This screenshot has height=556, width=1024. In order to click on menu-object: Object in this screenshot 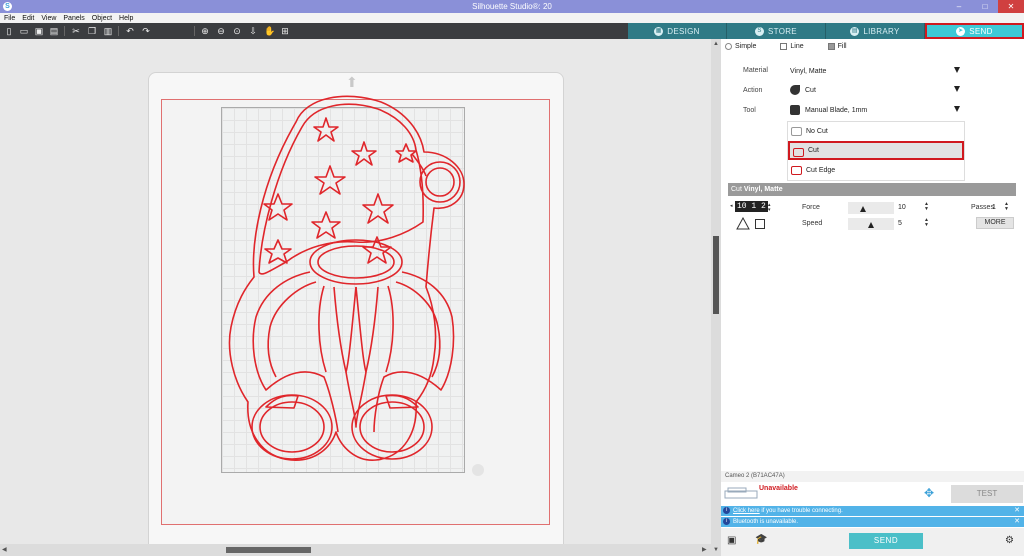, I will do `click(102, 18)`.